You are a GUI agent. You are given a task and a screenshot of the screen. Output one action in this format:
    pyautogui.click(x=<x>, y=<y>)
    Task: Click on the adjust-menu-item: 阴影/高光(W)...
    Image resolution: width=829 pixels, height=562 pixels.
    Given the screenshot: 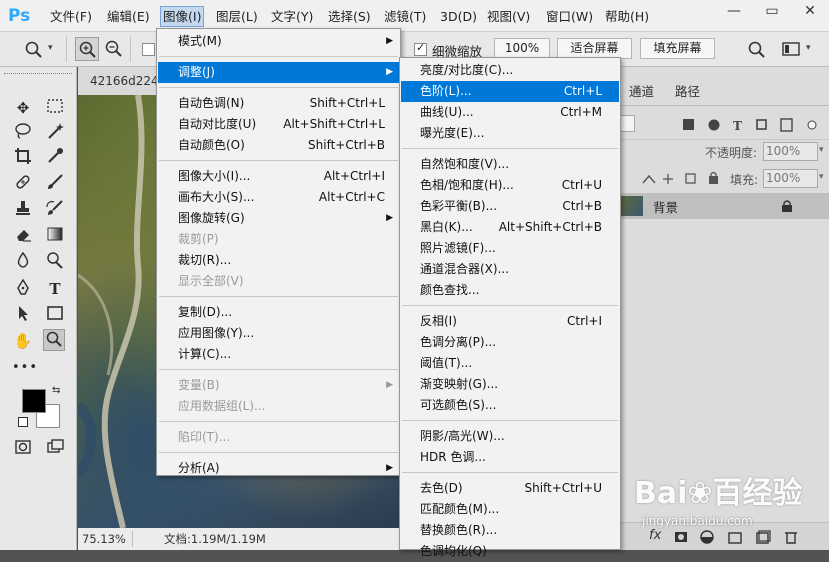 What is the action you would take?
    pyautogui.click(x=510, y=436)
    